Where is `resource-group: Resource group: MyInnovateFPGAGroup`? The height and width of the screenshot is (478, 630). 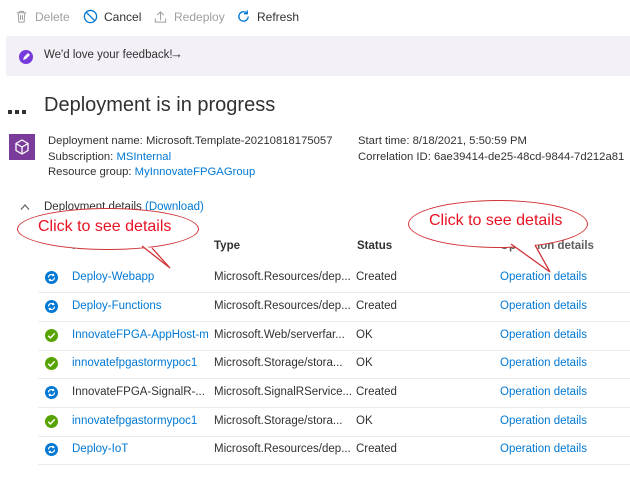
resource-group: Resource group: MyInnovateFPGAGroup is located at coordinates (151, 172).